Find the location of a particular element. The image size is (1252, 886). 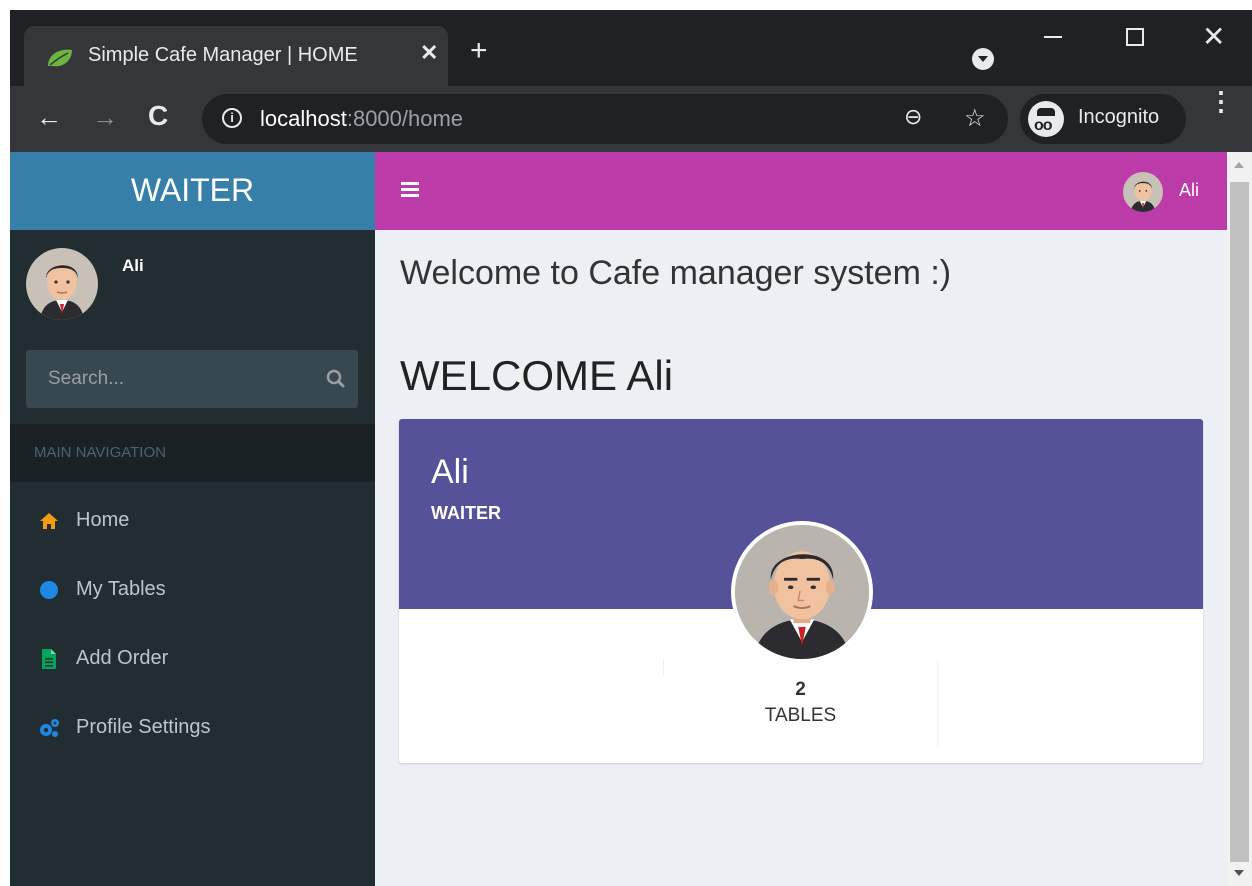

sidebar-search is located at coordinates (192, 379).